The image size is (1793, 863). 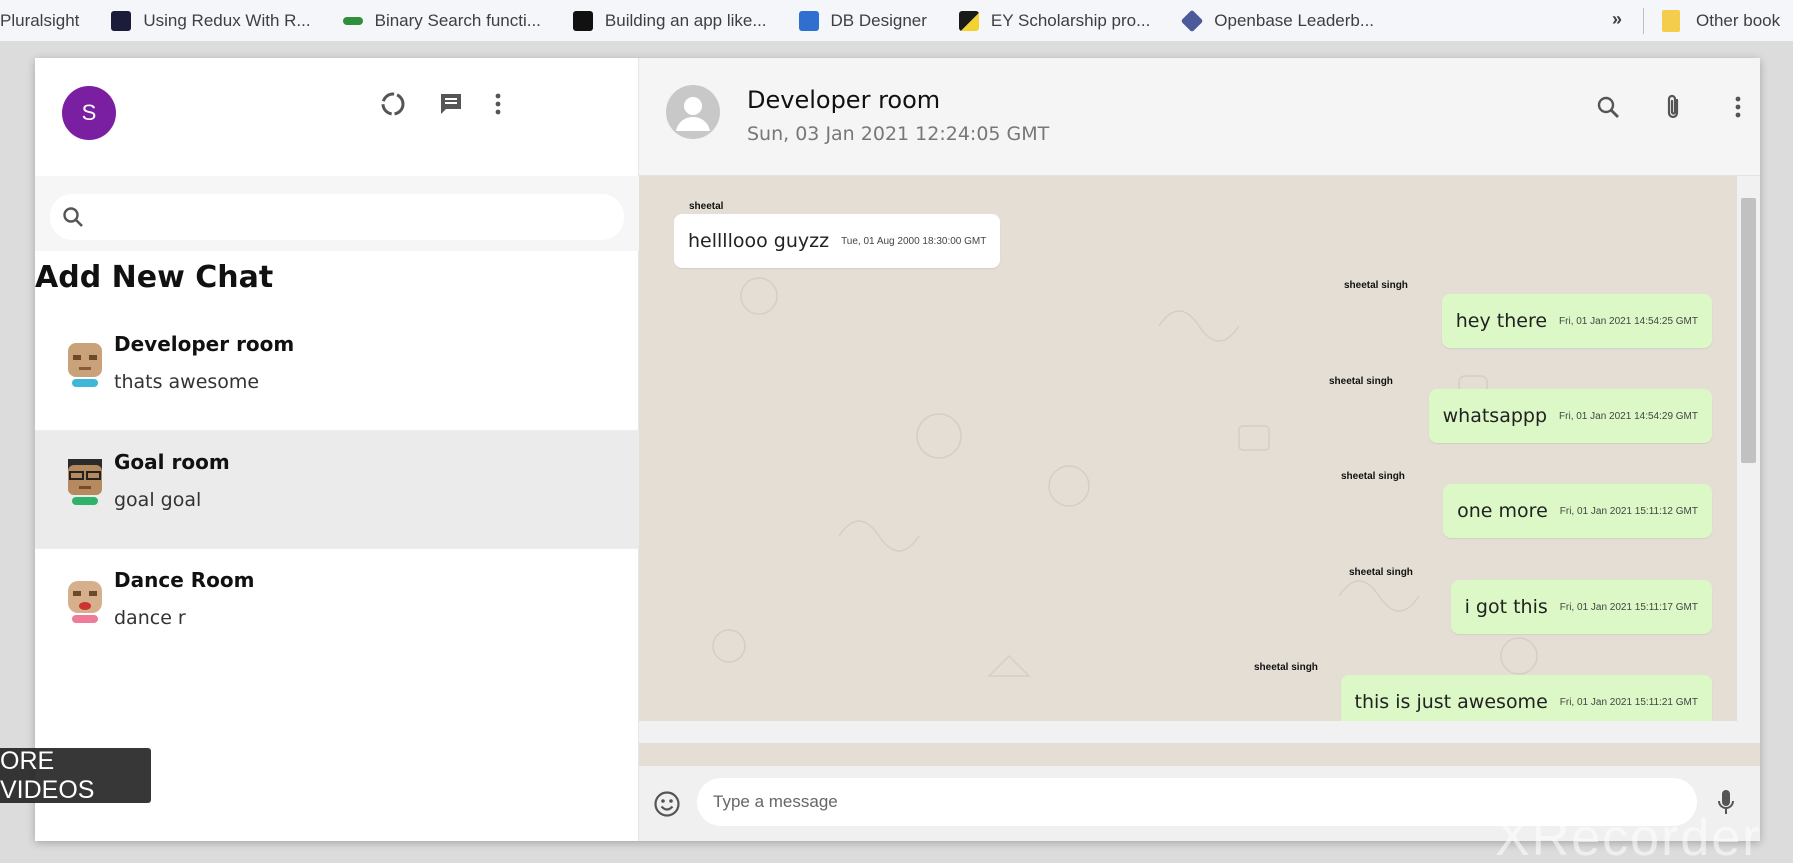 What do you see at coordinates (85, 482) in the screenshot?
I see `goal-room-avatar` at bounding box center [85, 482].